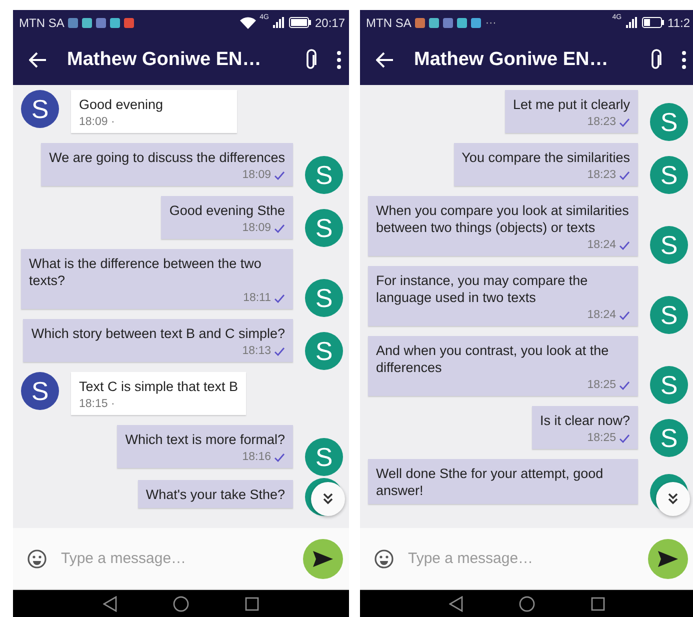 This screenshot has height=617, width=693. Describe the element at coordinates (256, 351) in the screenshot. I see `message-time: 18:13` at that location.